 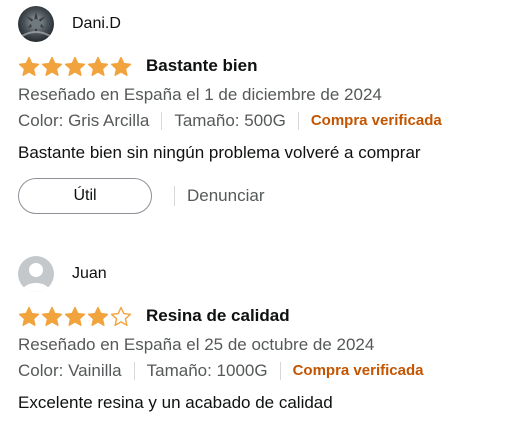 I want to click on reviewer-name: Dani.D, so click(x=96, y=24).